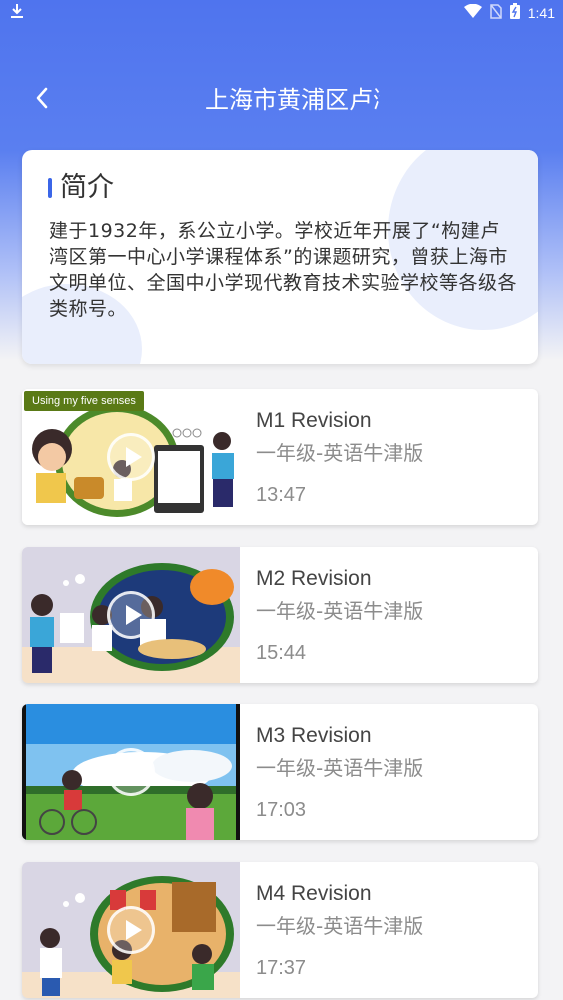 The height and width of the screenshot is (1000, 563). I want to click on video-card-m2: M2 Revision 一年级-英语牛津版 15:44, so click(280, 614).